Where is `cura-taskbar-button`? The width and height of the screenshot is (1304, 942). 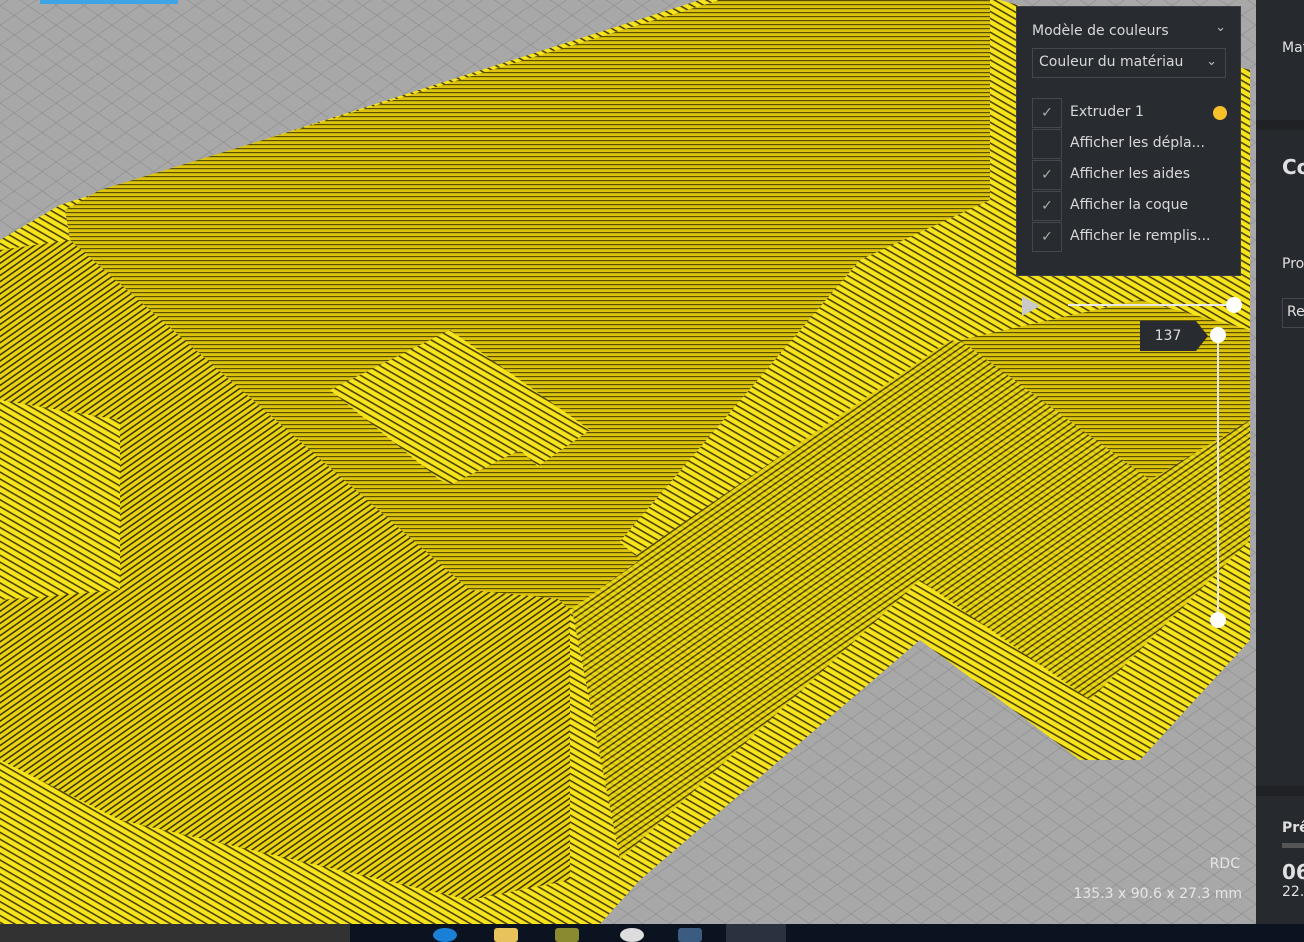
cura-taskbar-button is located at coordinates (756, 933).